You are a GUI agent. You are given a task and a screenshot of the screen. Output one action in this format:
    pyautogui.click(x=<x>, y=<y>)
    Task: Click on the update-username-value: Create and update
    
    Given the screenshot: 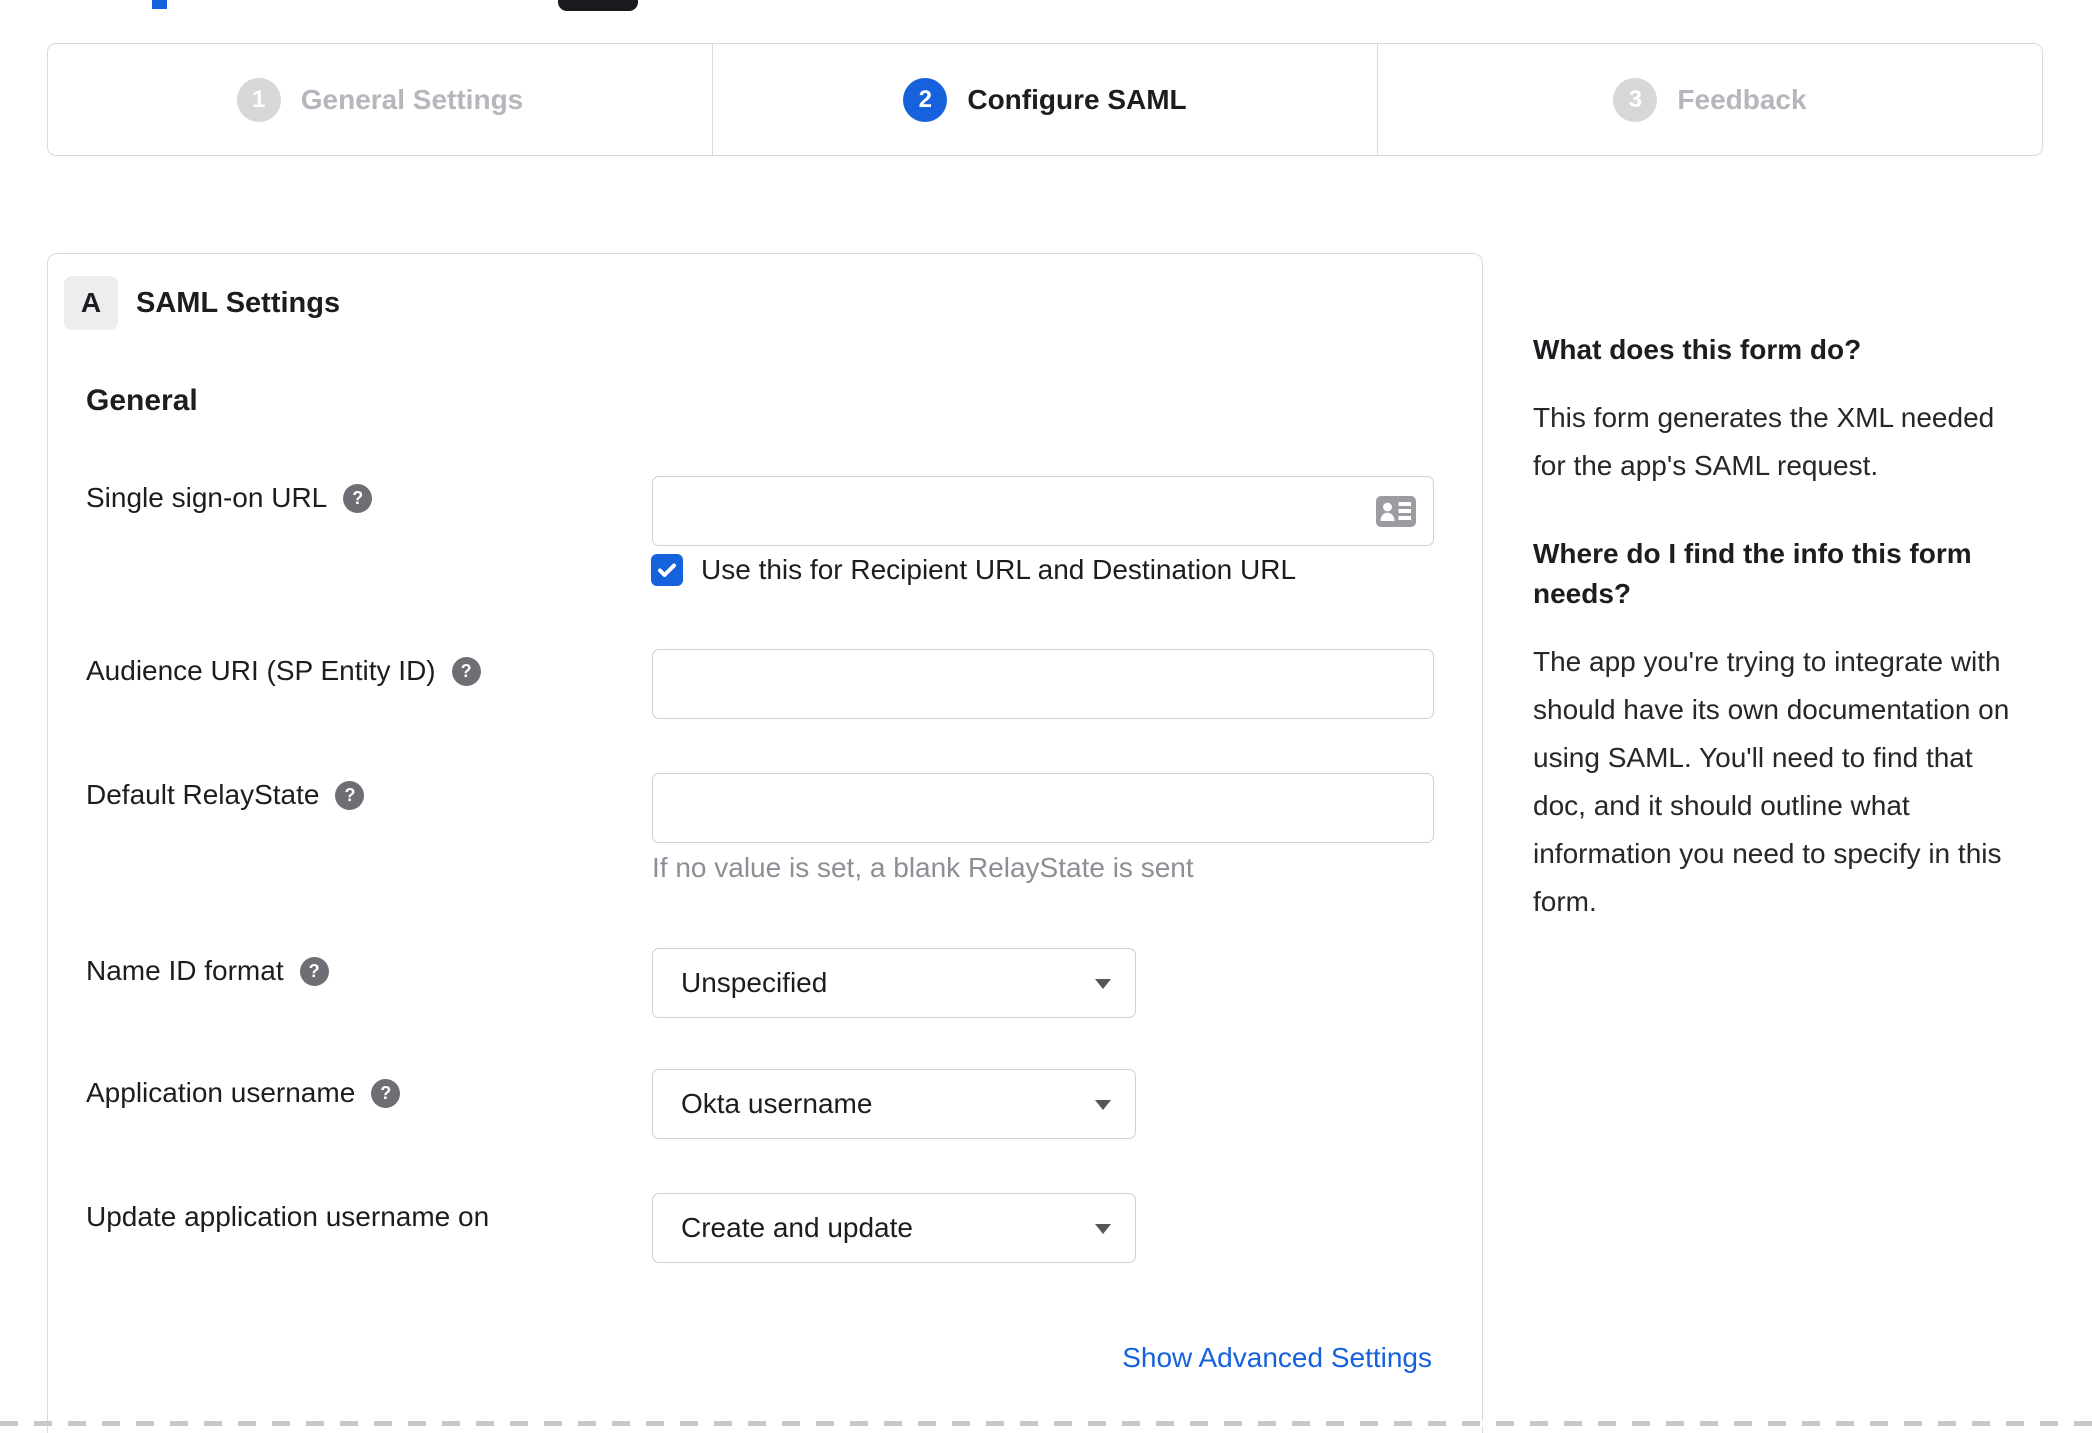 What is the action you would take?
    pyautogui.click(x=797, y=1227)
    